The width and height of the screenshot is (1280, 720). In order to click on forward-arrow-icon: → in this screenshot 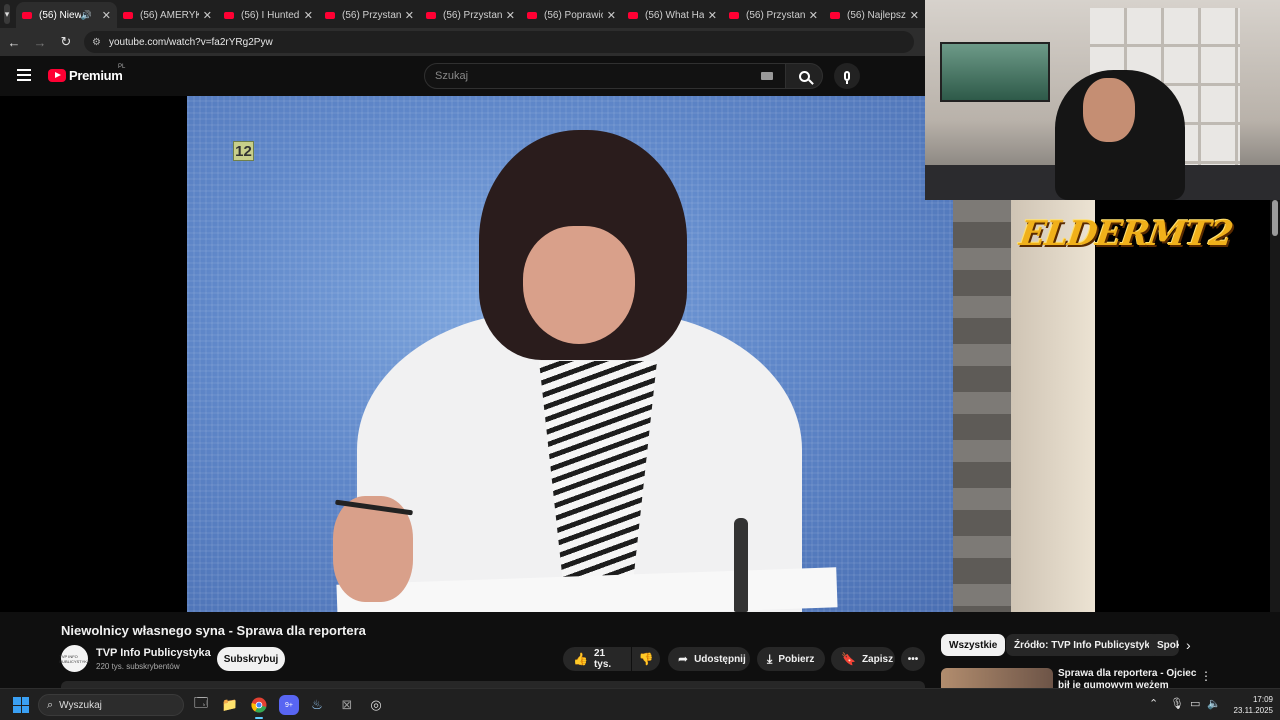, I will do `click(40, 42)`.